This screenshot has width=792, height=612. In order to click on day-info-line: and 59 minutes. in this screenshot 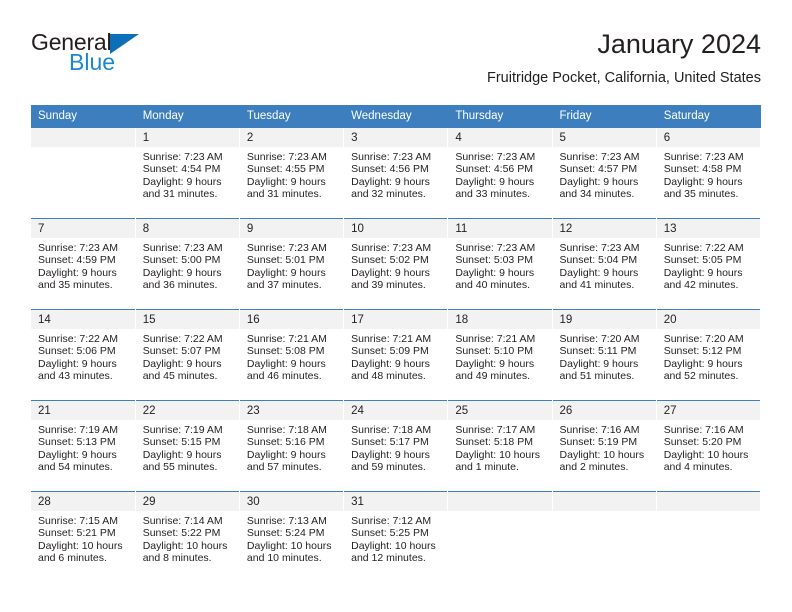, I will do `click(388, 467)`.